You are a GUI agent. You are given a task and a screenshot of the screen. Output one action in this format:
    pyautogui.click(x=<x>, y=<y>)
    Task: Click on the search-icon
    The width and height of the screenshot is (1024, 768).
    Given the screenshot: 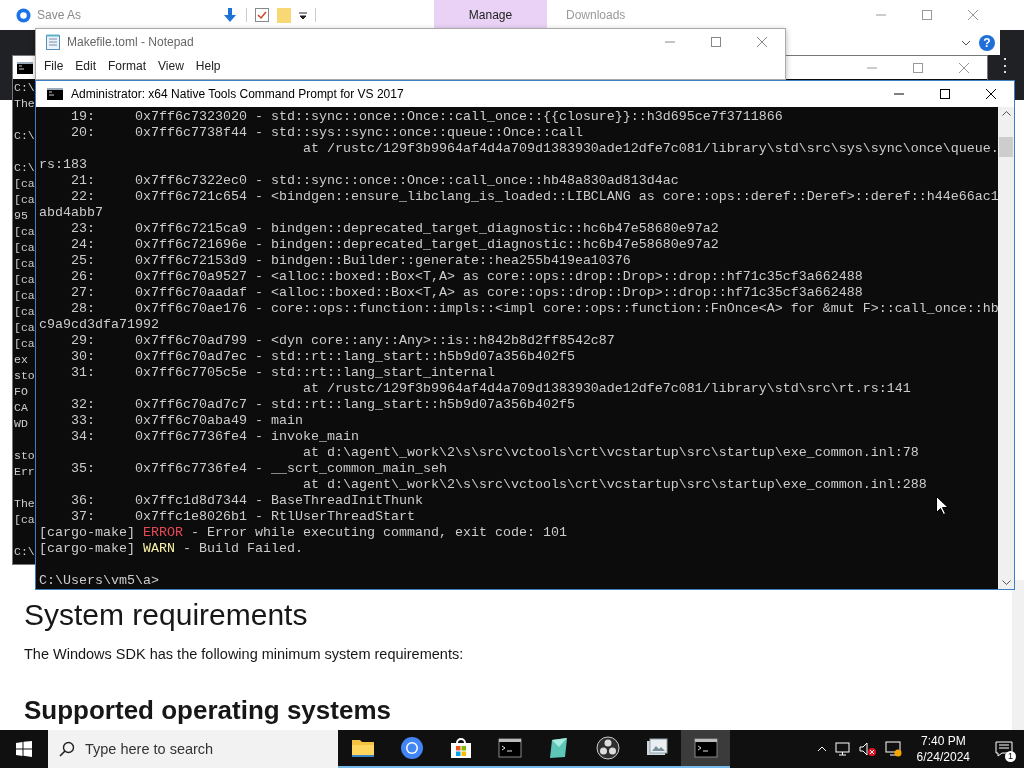 What is the action you would take?
    pyautogui.click(x=67, y=749)
    